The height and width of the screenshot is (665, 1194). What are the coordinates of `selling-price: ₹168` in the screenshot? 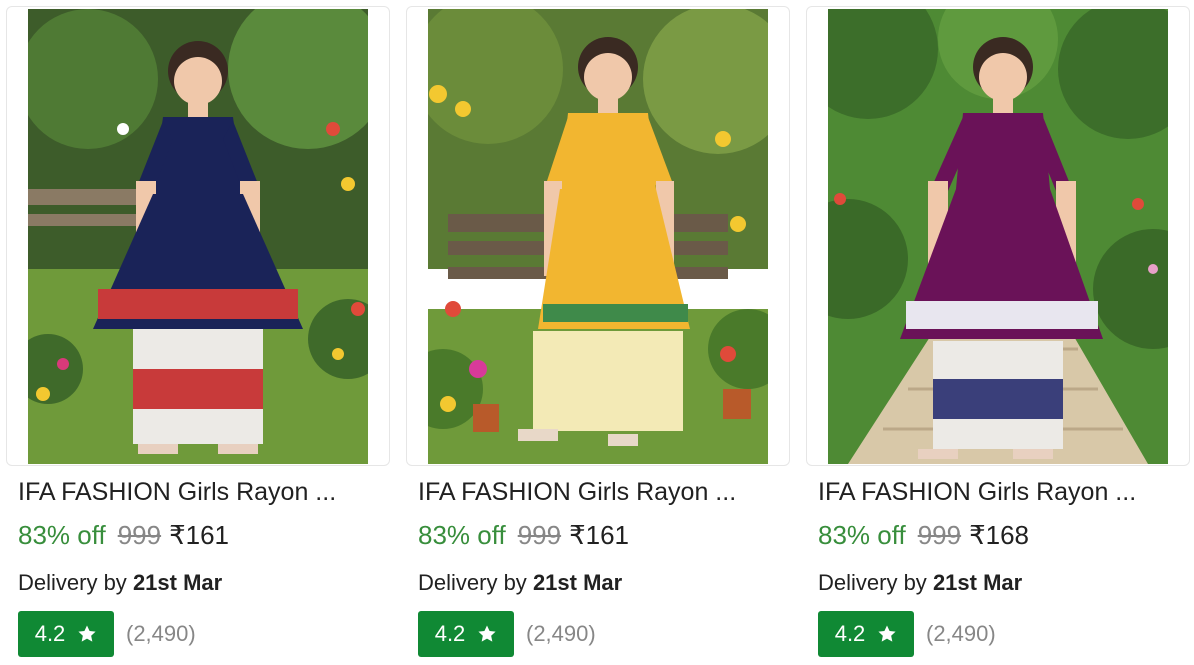 It's located at (999, 535).